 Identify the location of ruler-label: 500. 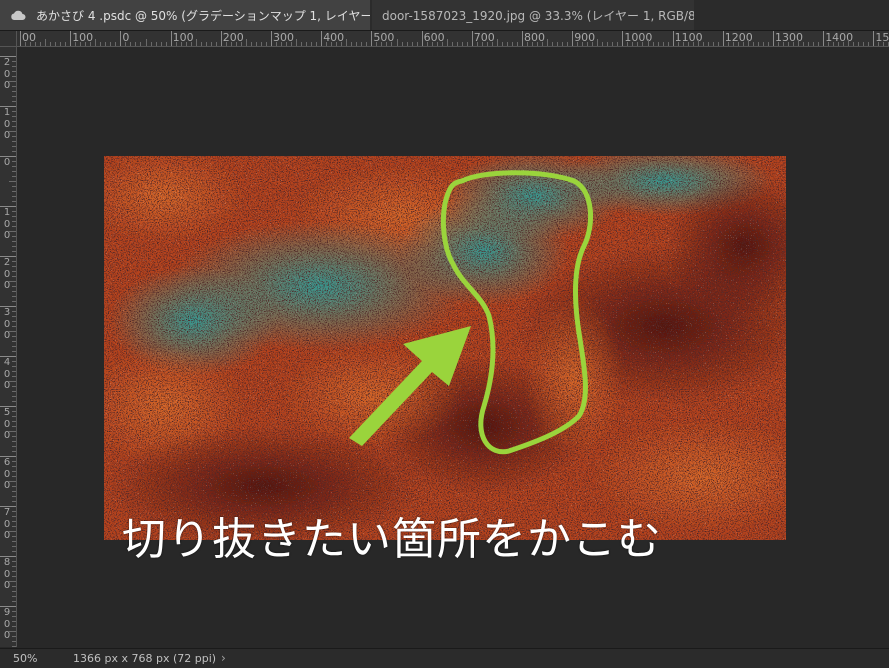
(7, 424).